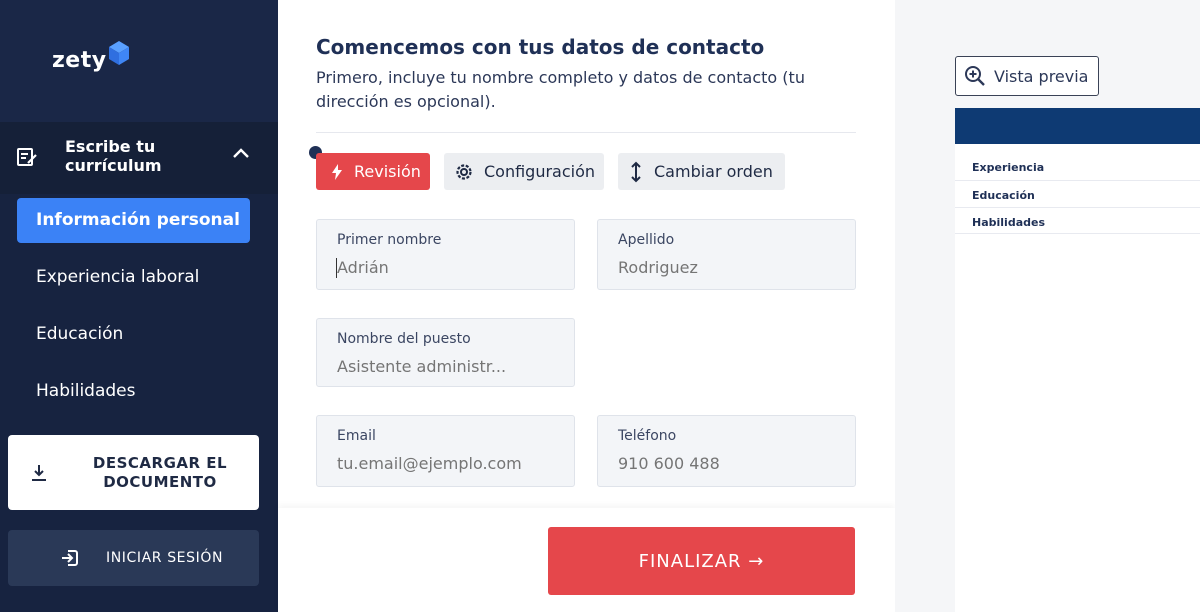 The width and height of the screenshot is (1200, 612). I want to click on preview-button: Vista previa, so click(1027, 76).